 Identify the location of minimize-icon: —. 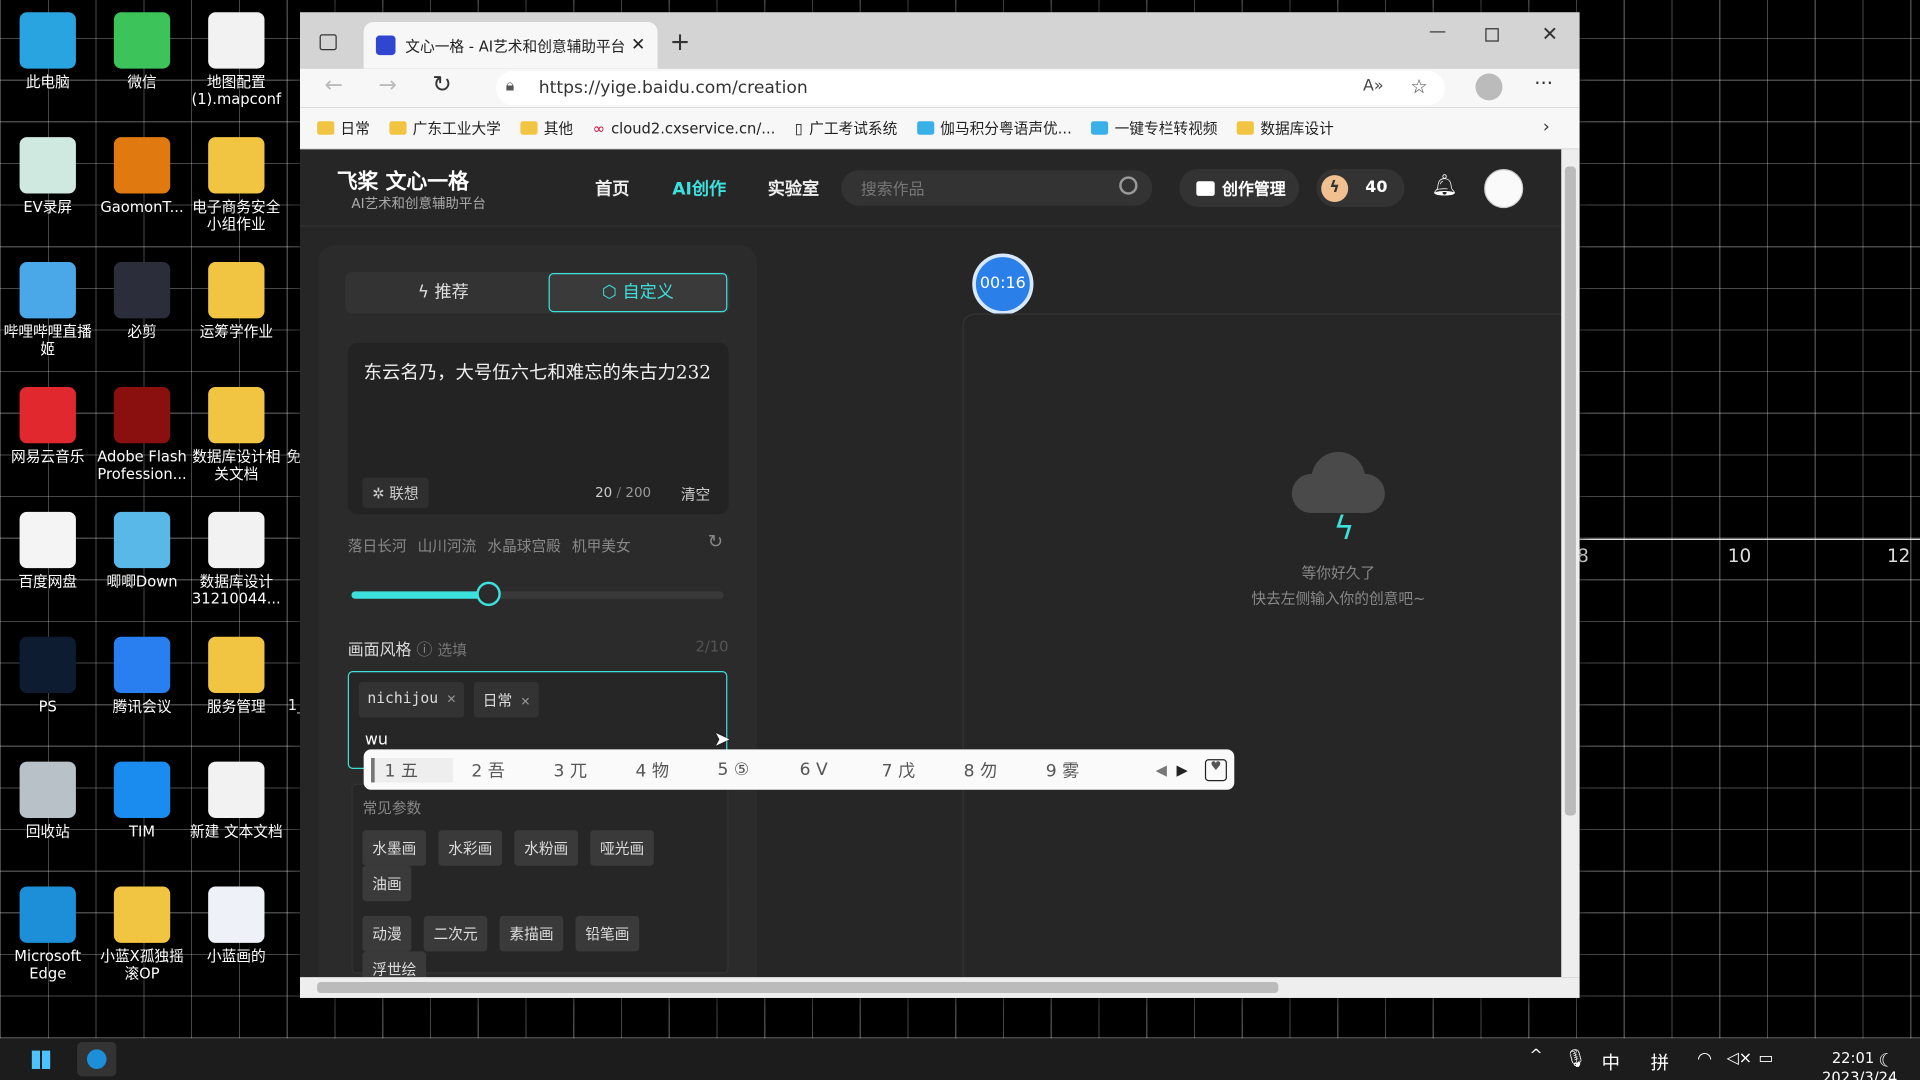
(1437, 32).